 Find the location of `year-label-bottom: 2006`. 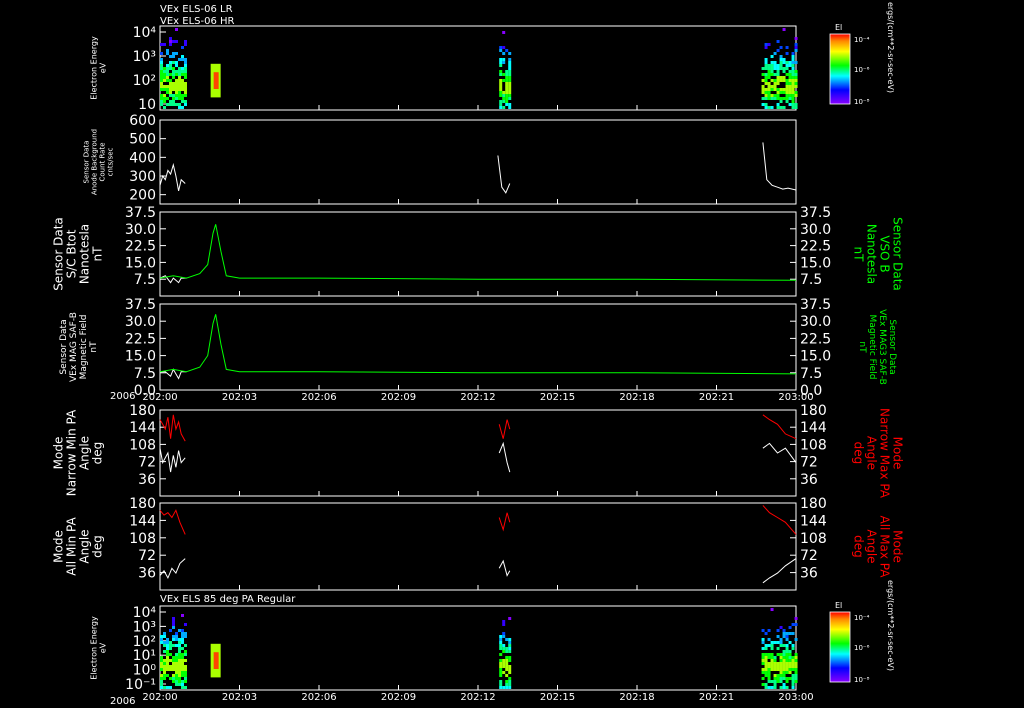

year-label-bottom: 2006 is located at coordinates (122, 701).